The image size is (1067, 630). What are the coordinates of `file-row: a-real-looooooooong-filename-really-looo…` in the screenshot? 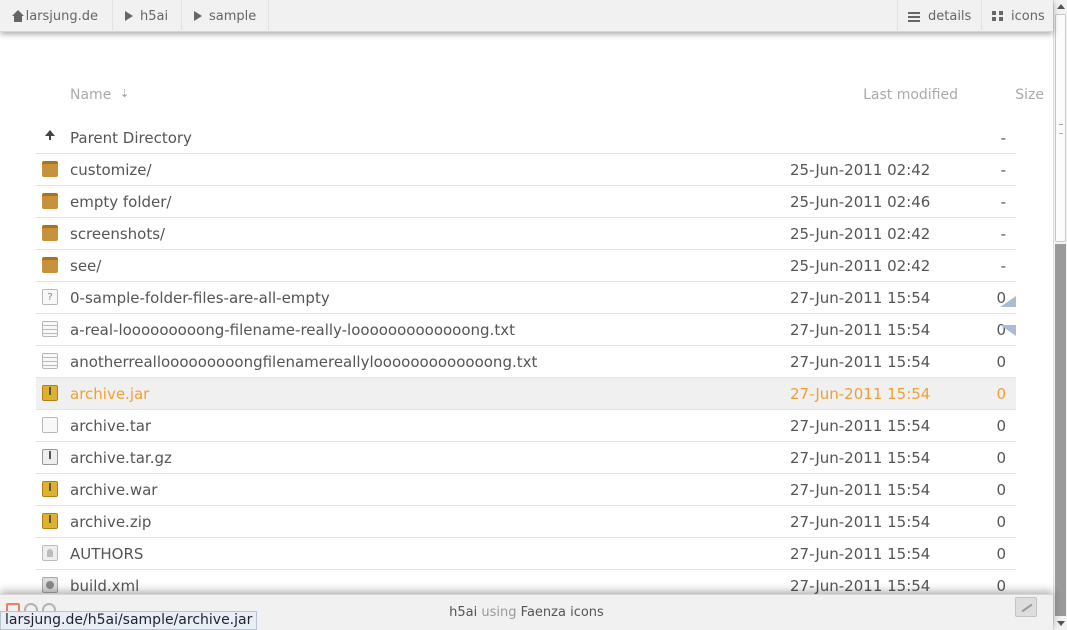 It's located at (526, 330).